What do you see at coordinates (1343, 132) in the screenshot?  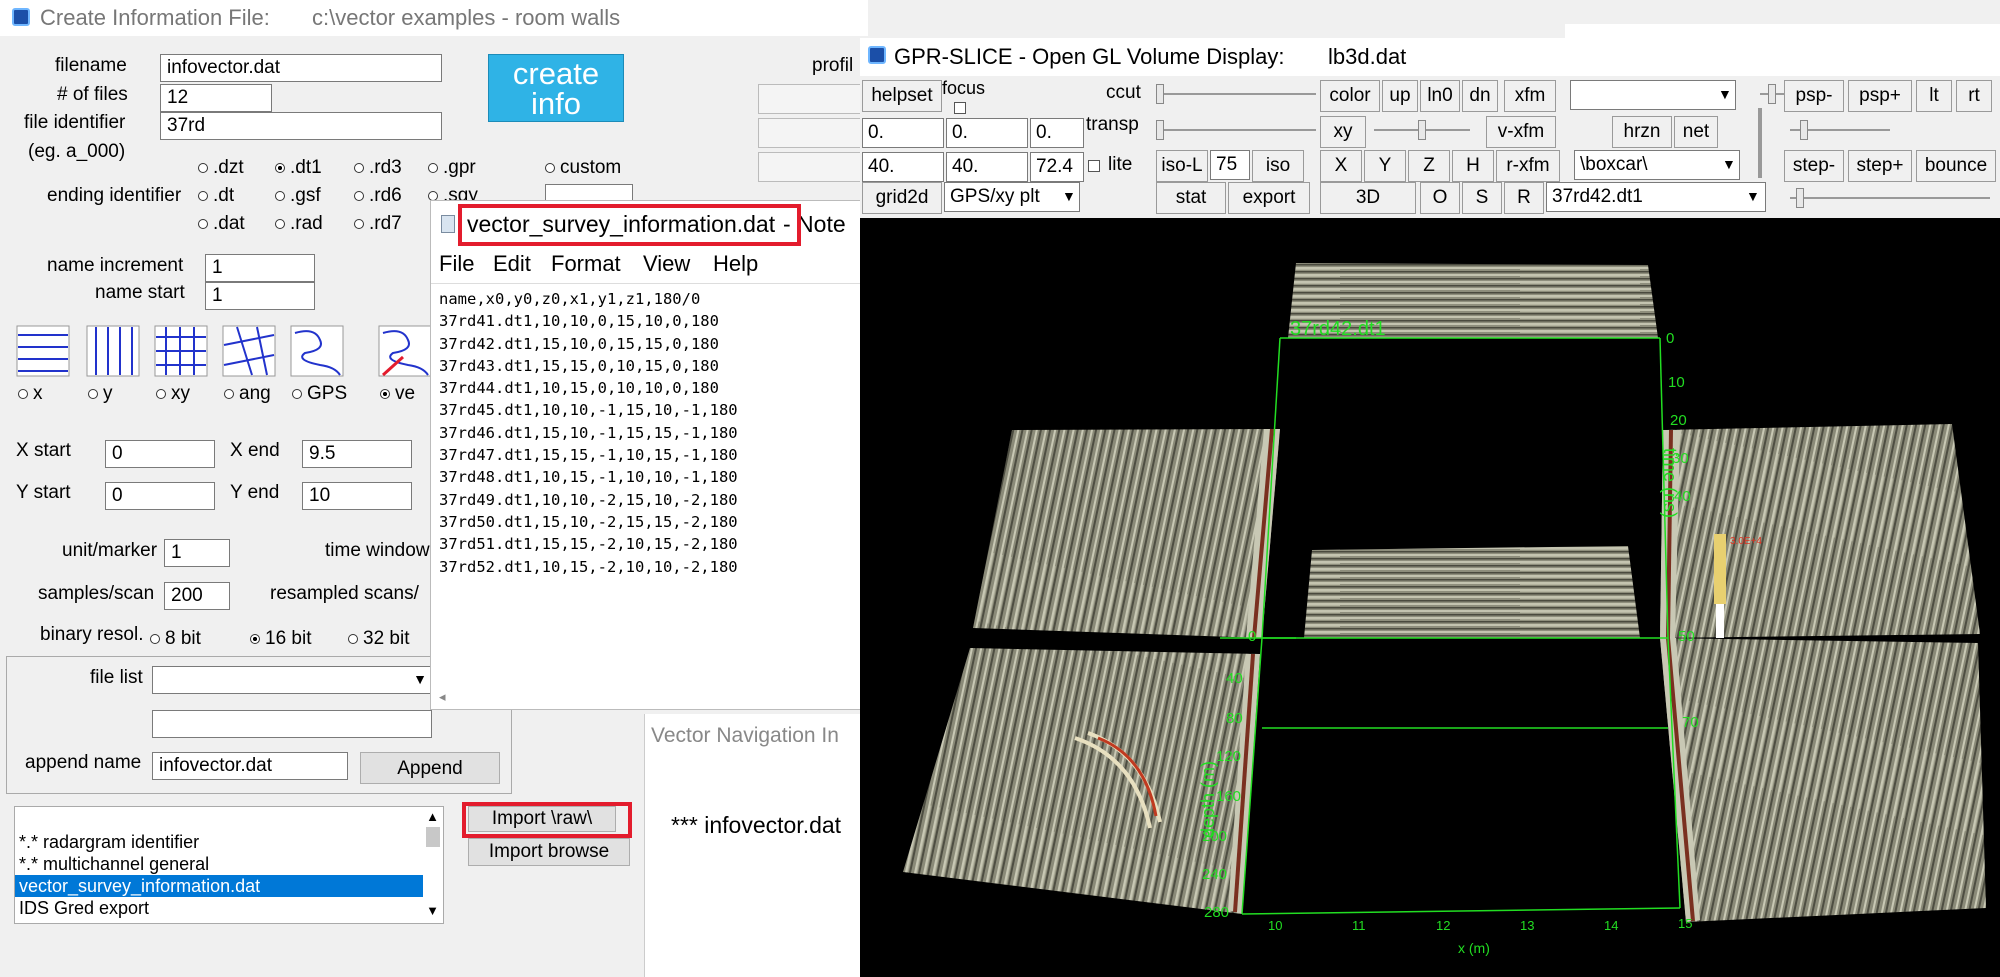 I see `xy-button: xy` at bounding box center [1343, 132].